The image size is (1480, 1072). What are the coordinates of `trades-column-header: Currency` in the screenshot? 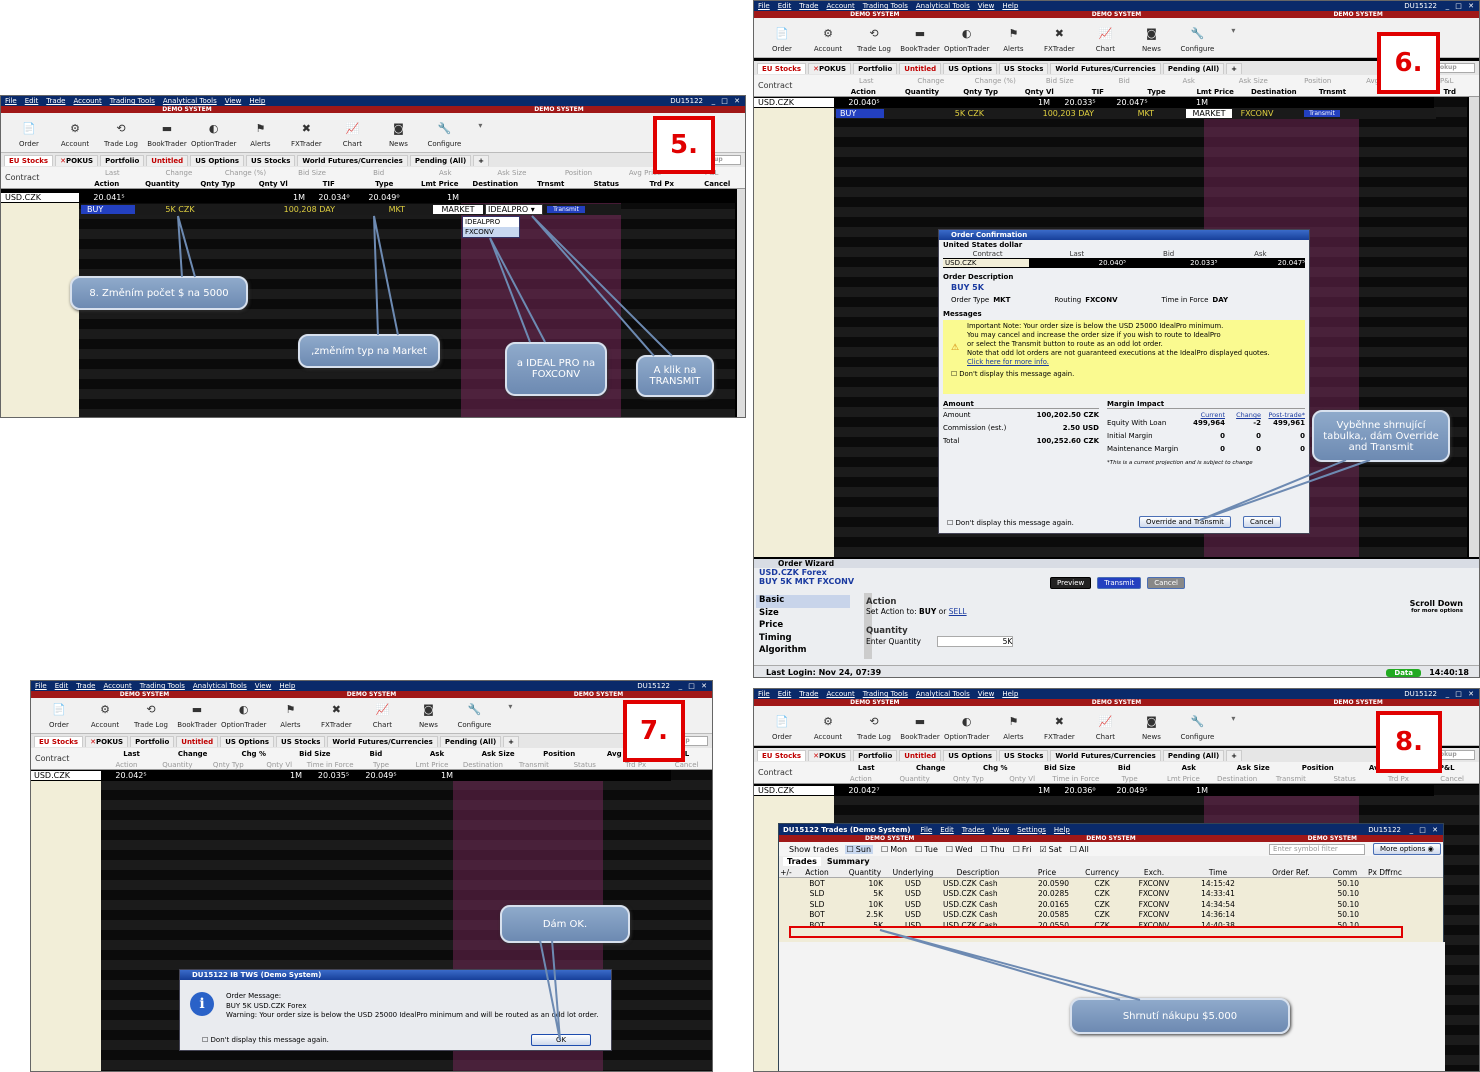 It's located at (1102, 872).